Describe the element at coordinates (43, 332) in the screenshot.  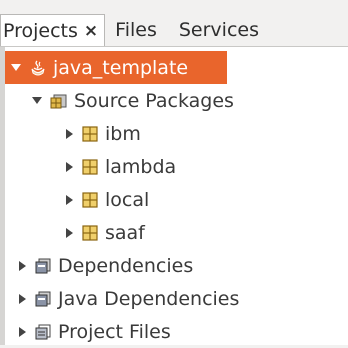
I see `project-files-icon` at that location.